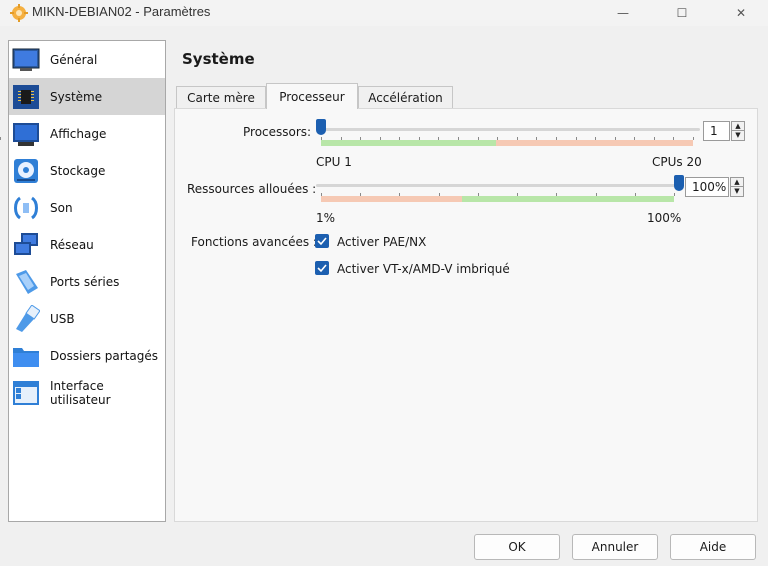  I want to click on resources-spinbox: 100%, so click(707, 187).